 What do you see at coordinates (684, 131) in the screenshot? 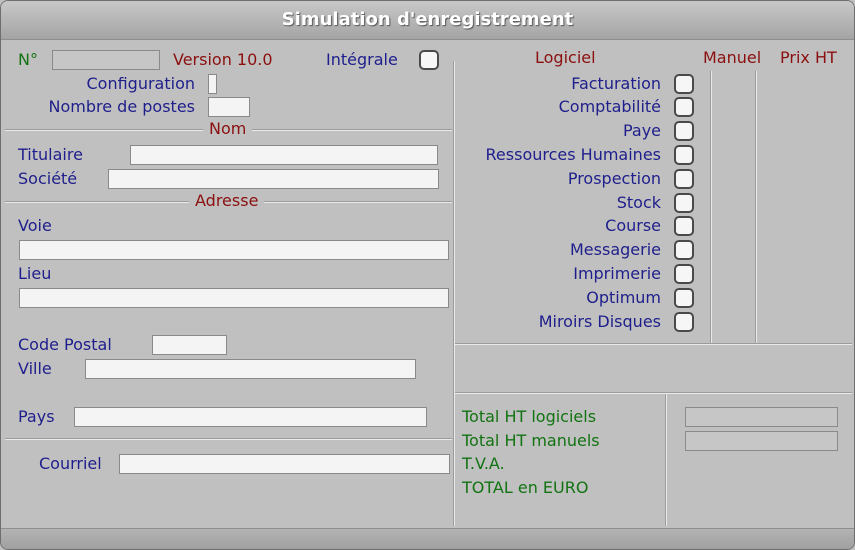
I see `checkbox-paye` at bounding box center [684, 131].